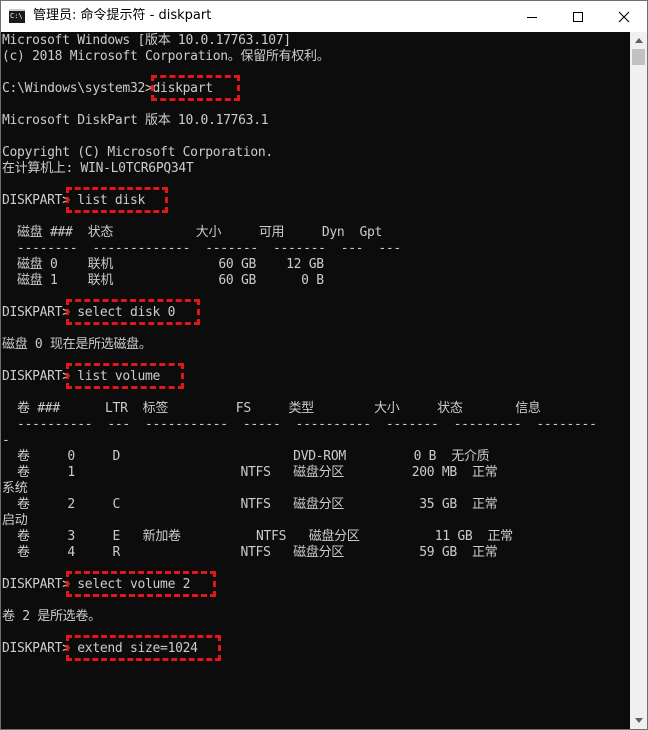  Describe the element at coordinates (250, 504) in the screenshot. I see `console-line: 卷 2 C NTFS 磁盘分区 35 GB 正常` at that location.